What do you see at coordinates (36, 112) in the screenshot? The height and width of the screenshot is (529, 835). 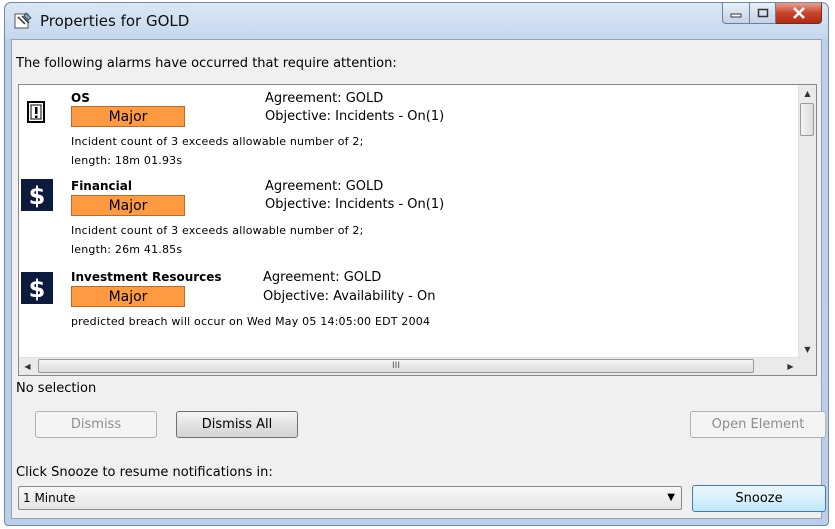 I see `server-alert-icon` at bounding box center [36, 112].